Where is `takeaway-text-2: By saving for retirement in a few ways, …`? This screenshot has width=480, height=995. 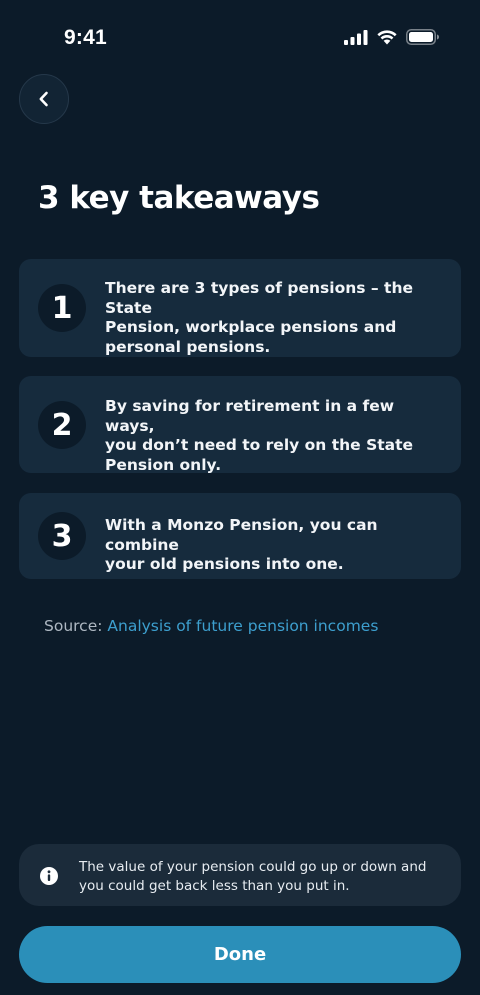 takeaway-text-2: By saving for retirement in a few ways, … is located at coordinates (274, 436).